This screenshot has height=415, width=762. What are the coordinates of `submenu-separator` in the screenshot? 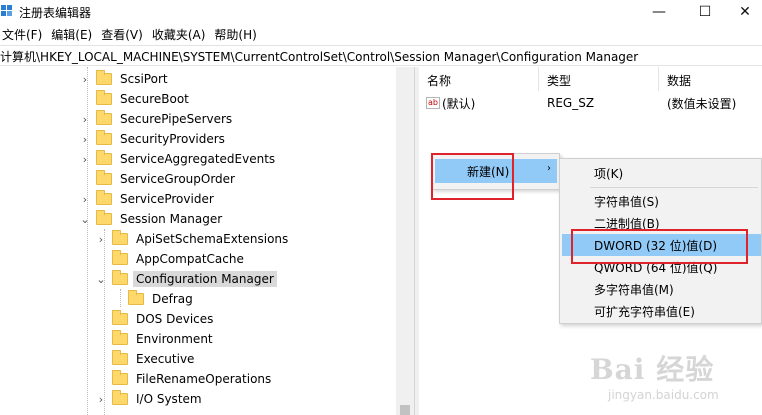 It's located at (674, 187).